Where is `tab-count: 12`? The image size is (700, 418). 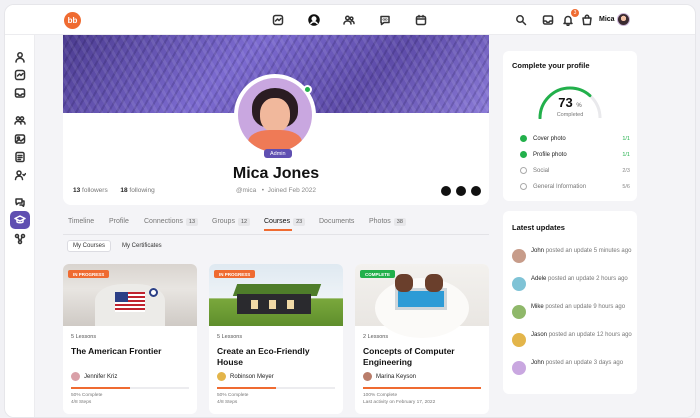
tab-count: 12 is located at coordinates (244, 222).